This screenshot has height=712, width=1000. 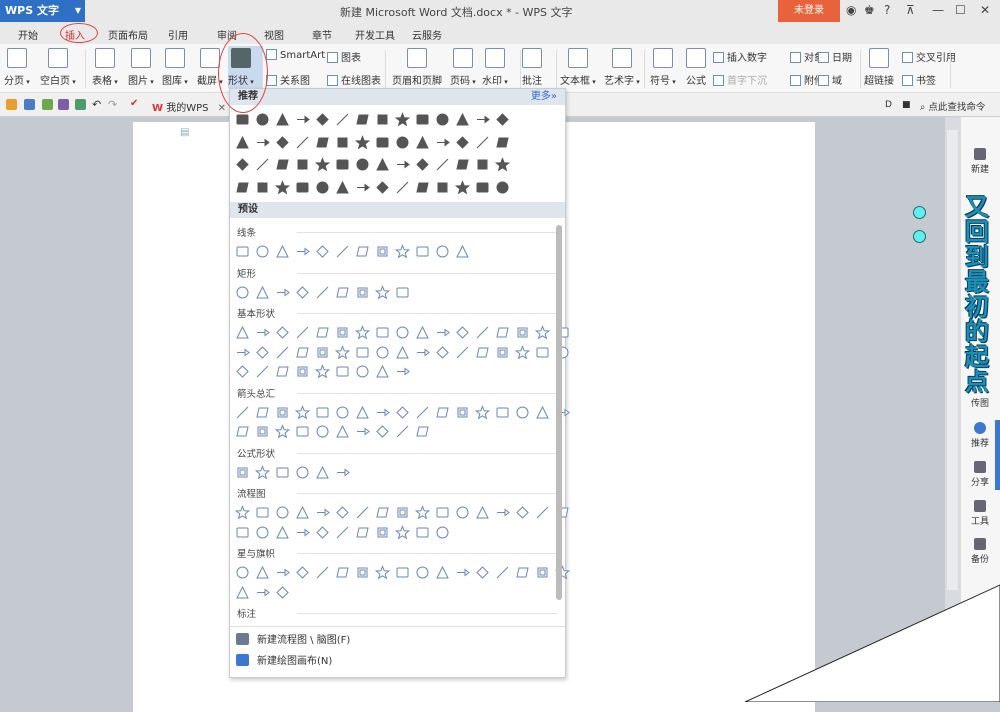 I want to click on tab-2: 页面布局, so click(x=128, y=34).